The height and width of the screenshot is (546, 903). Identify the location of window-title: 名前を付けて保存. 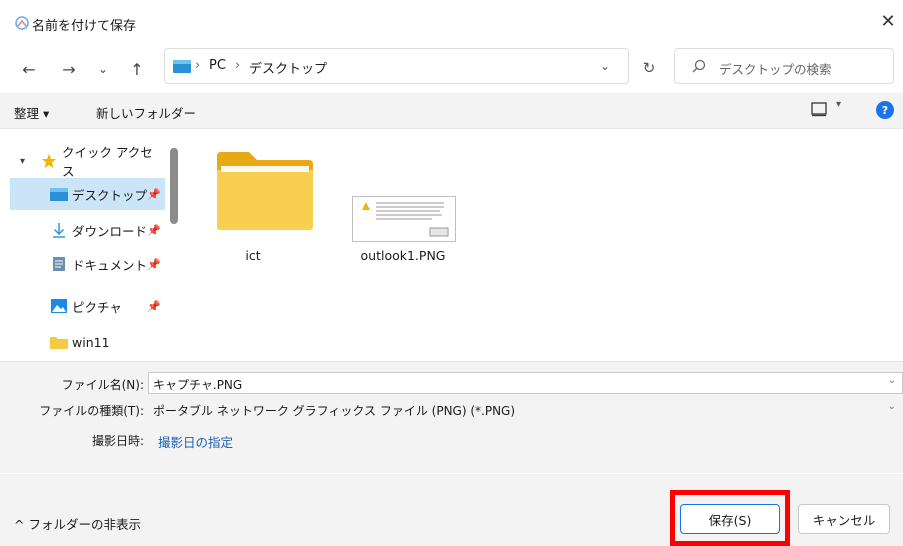
(84, 26).